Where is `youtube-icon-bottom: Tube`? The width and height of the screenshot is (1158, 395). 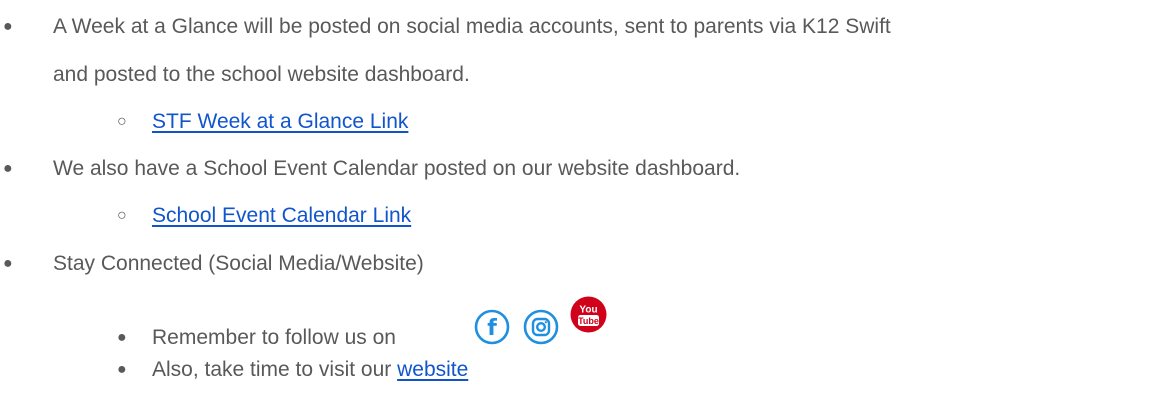
youtube-icon-bottom: Tube is located at coordinates (588, 321).